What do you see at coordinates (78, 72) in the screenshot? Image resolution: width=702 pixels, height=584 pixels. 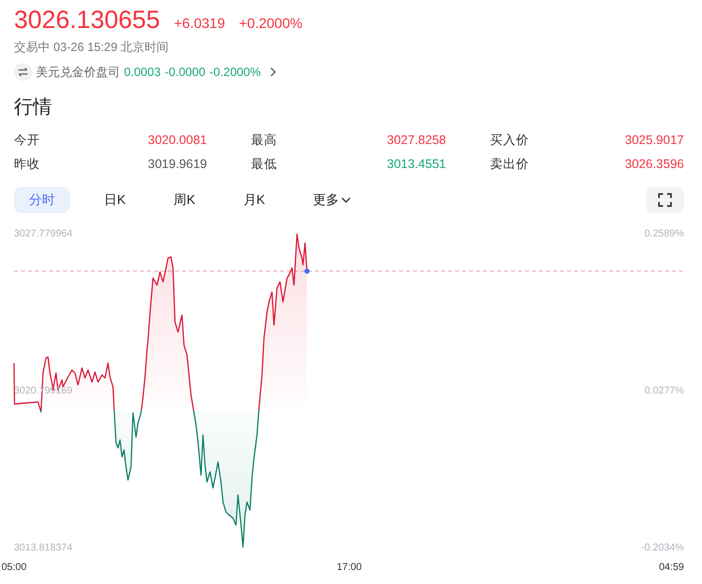 I see `related-name: 美元兑金价盘司` at bounding box center [78, 72].